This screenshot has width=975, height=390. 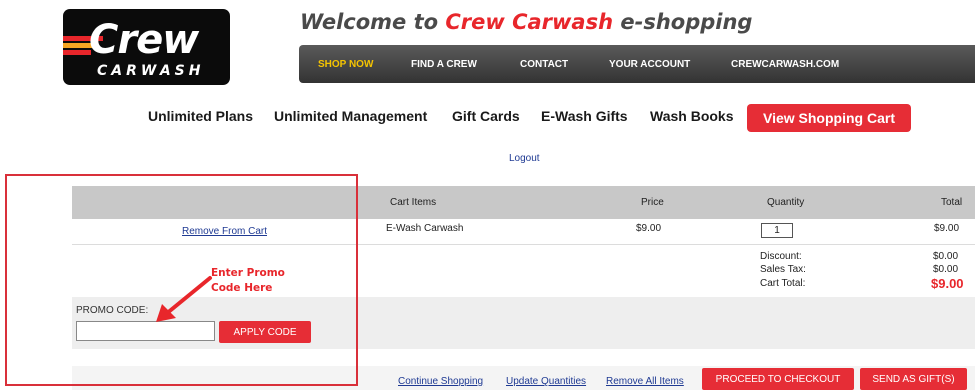 I want to click on cart-item-name: E-Wash Carwash, so click(x=425, y=228).